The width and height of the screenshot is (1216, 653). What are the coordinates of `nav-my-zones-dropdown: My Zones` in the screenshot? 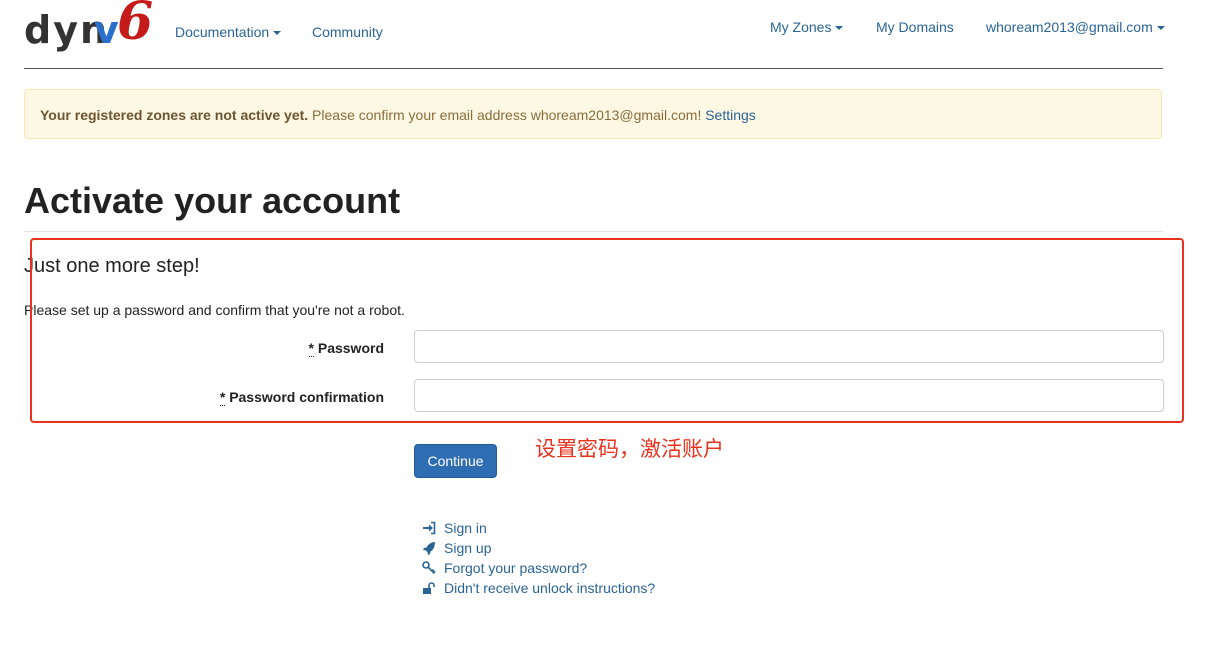 It's located at (807, 27).